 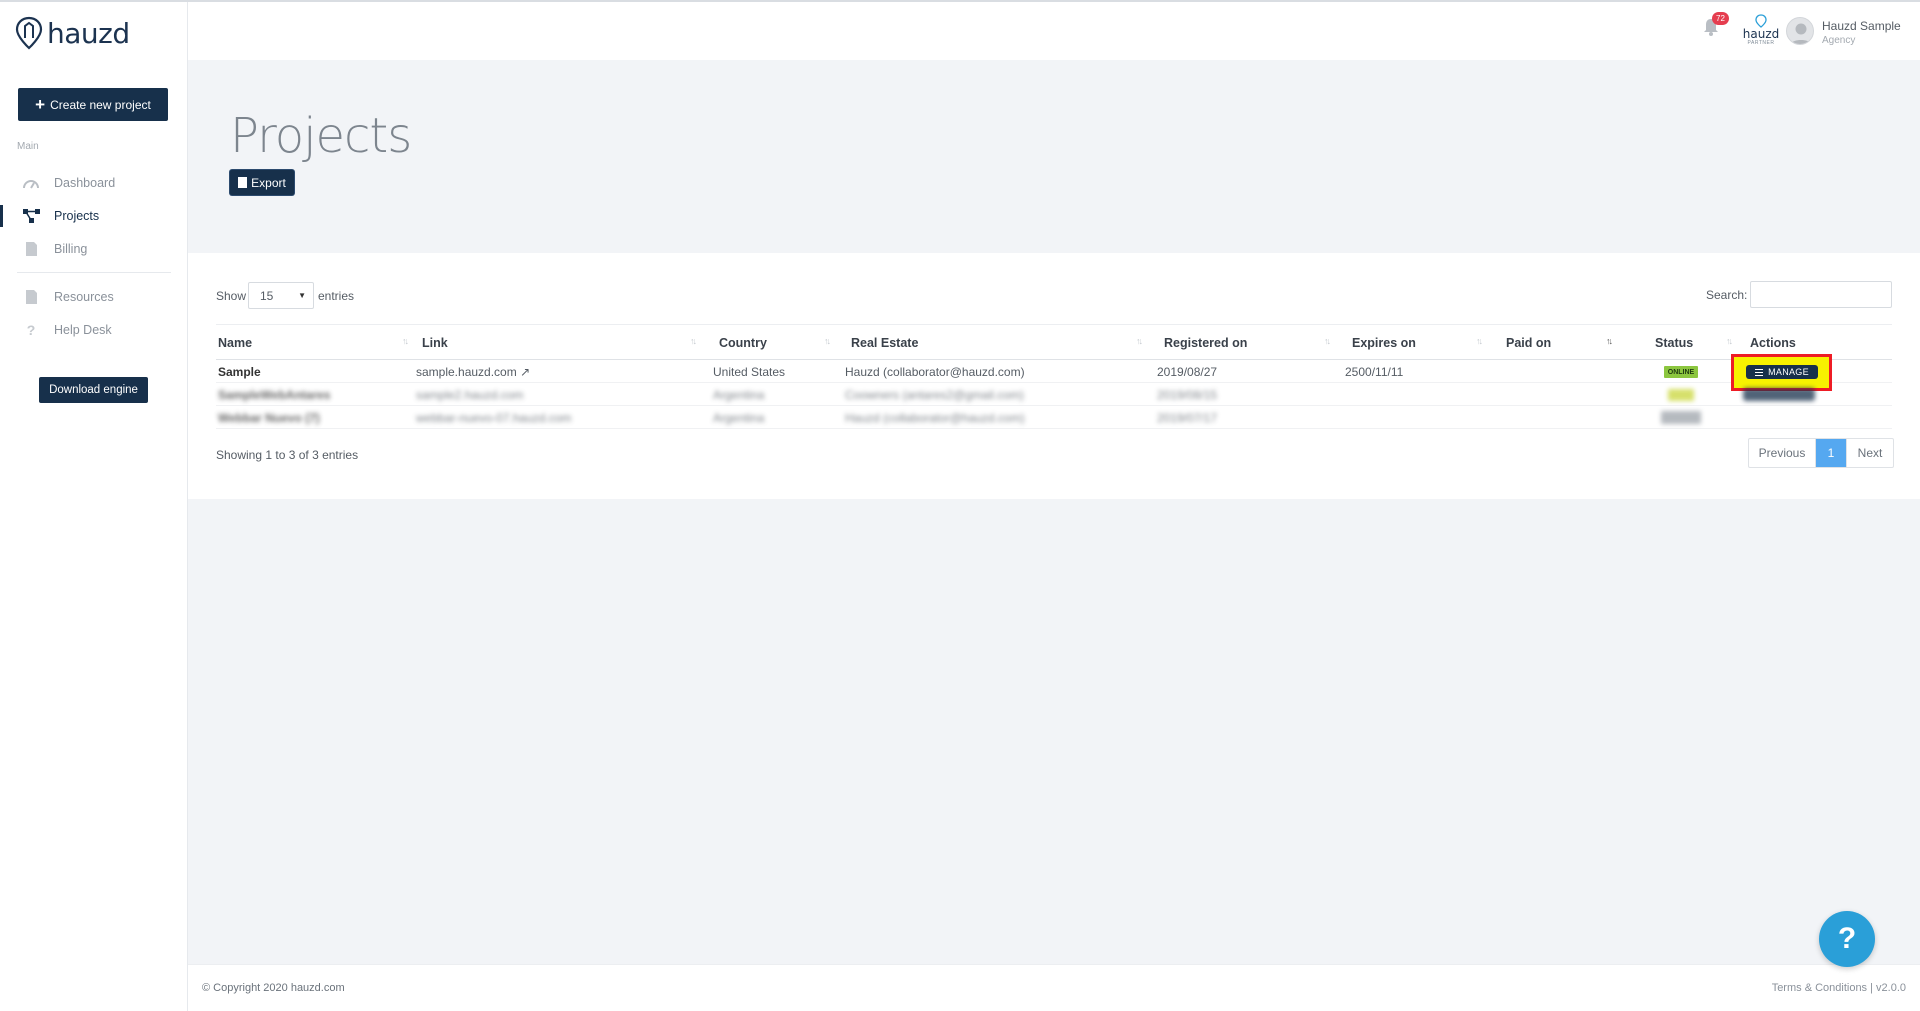 What do you see at coordinates (525, 372) in the screenshot?
I see `external-link-icon: ↗` at bounding box center [525, 372].